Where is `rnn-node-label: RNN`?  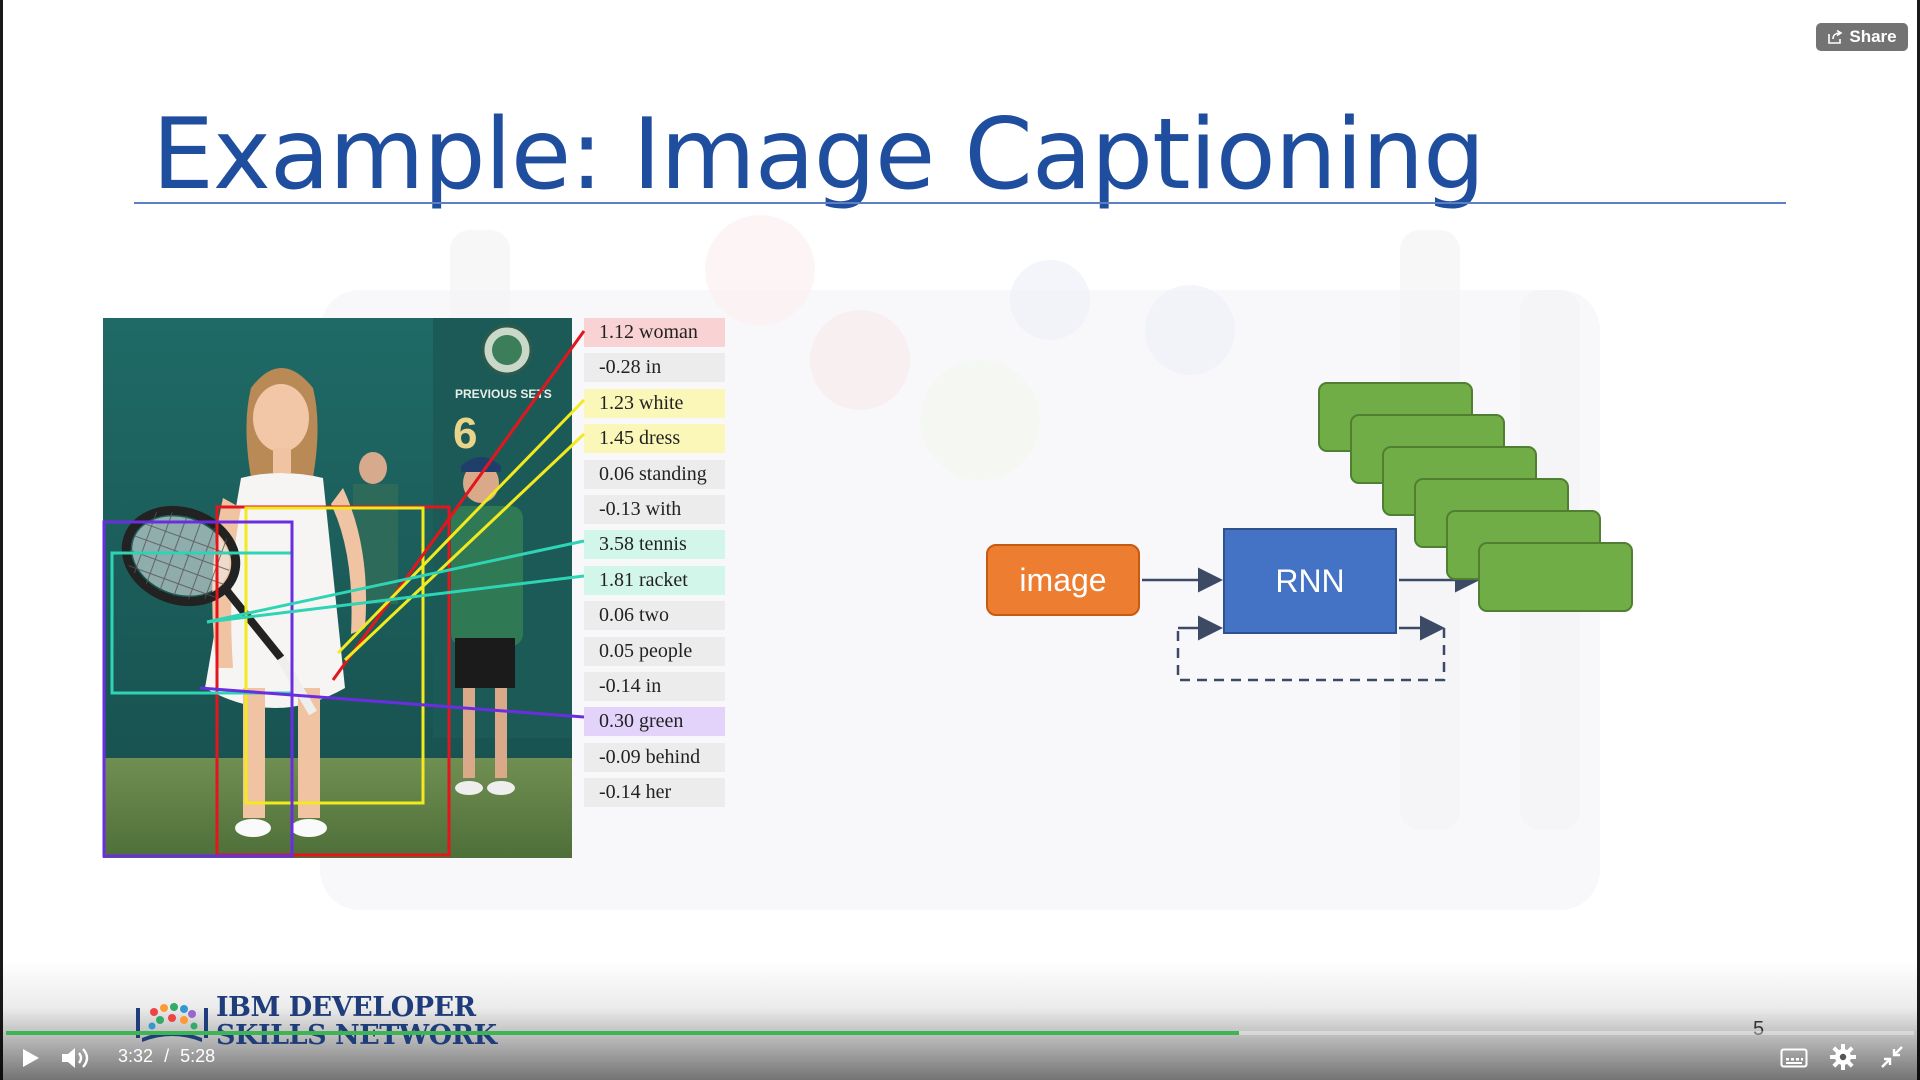
rnn-node-label: RNN is located at coordinates (1310, 580).